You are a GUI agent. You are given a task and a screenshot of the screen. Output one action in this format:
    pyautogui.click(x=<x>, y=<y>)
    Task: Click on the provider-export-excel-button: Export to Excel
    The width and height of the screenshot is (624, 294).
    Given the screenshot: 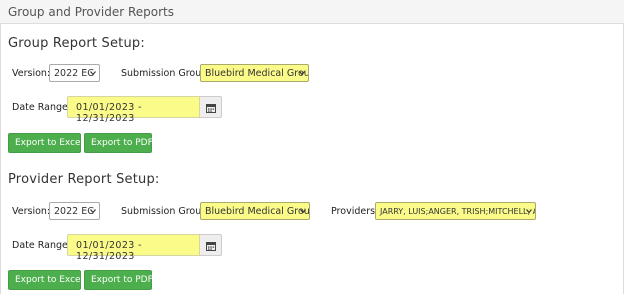 What is the action you would take?
    pyautogui.click(x=45, y=280)
    